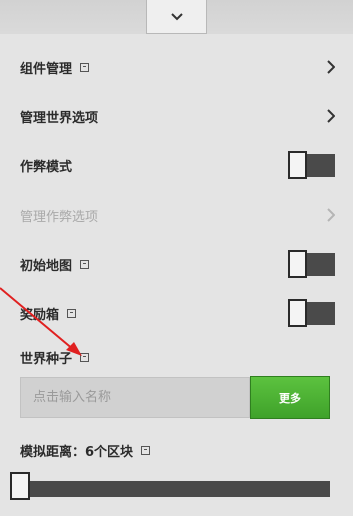  What do you see at coordinates (177, 116) in the screenshot?
I see `row-manage-world-options: 管理世界选项` at bounding box center [177, 116].